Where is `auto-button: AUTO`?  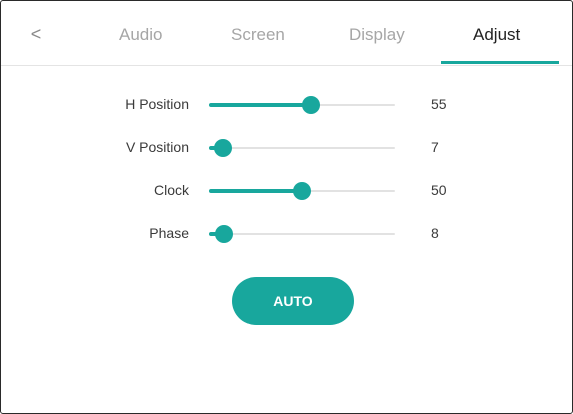
auto-button: AUTO is located at coordinates (293, 301).